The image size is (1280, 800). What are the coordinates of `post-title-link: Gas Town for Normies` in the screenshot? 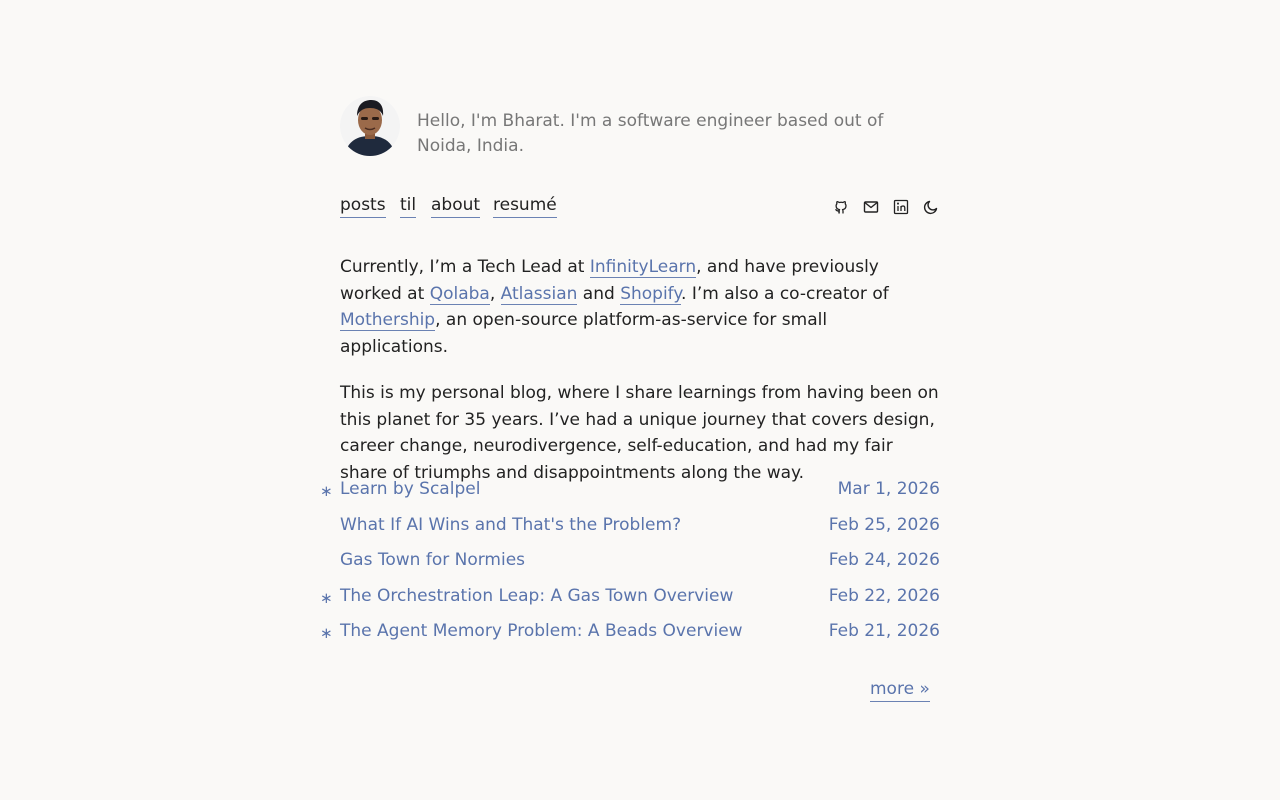 It's located at (432, 560).